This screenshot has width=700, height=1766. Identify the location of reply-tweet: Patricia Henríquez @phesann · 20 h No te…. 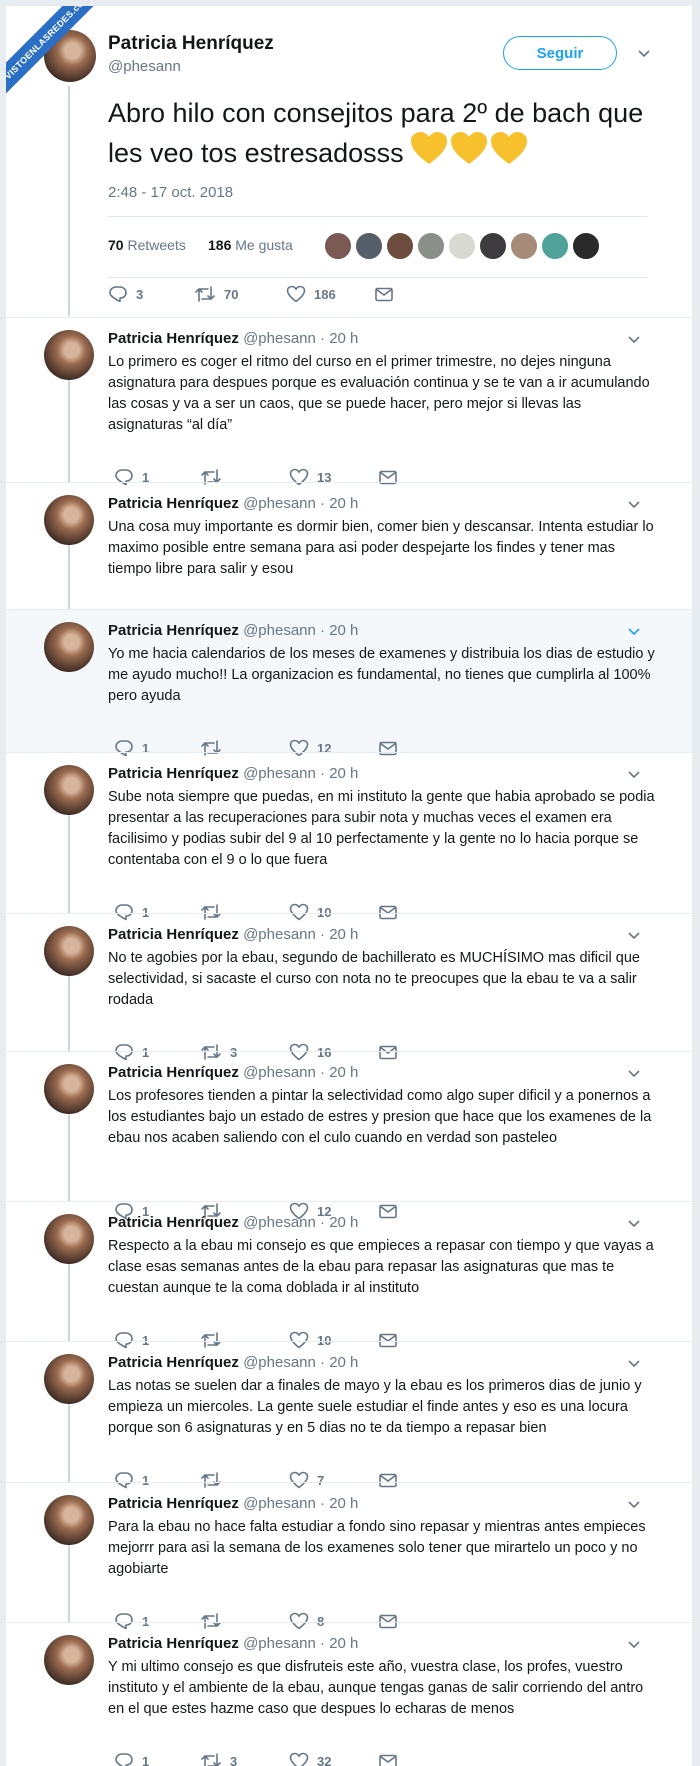
(349, 987).